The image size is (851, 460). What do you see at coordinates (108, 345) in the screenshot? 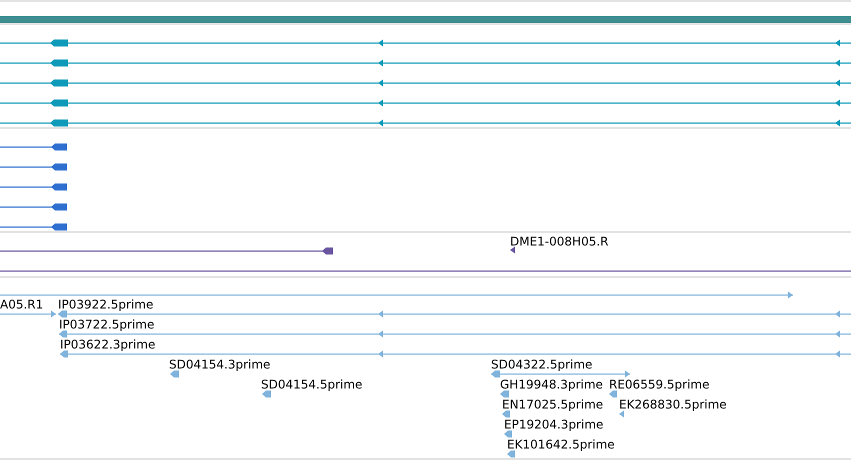
I see `feature-label: IP03622.3prime` at bounding box center [108, 345].